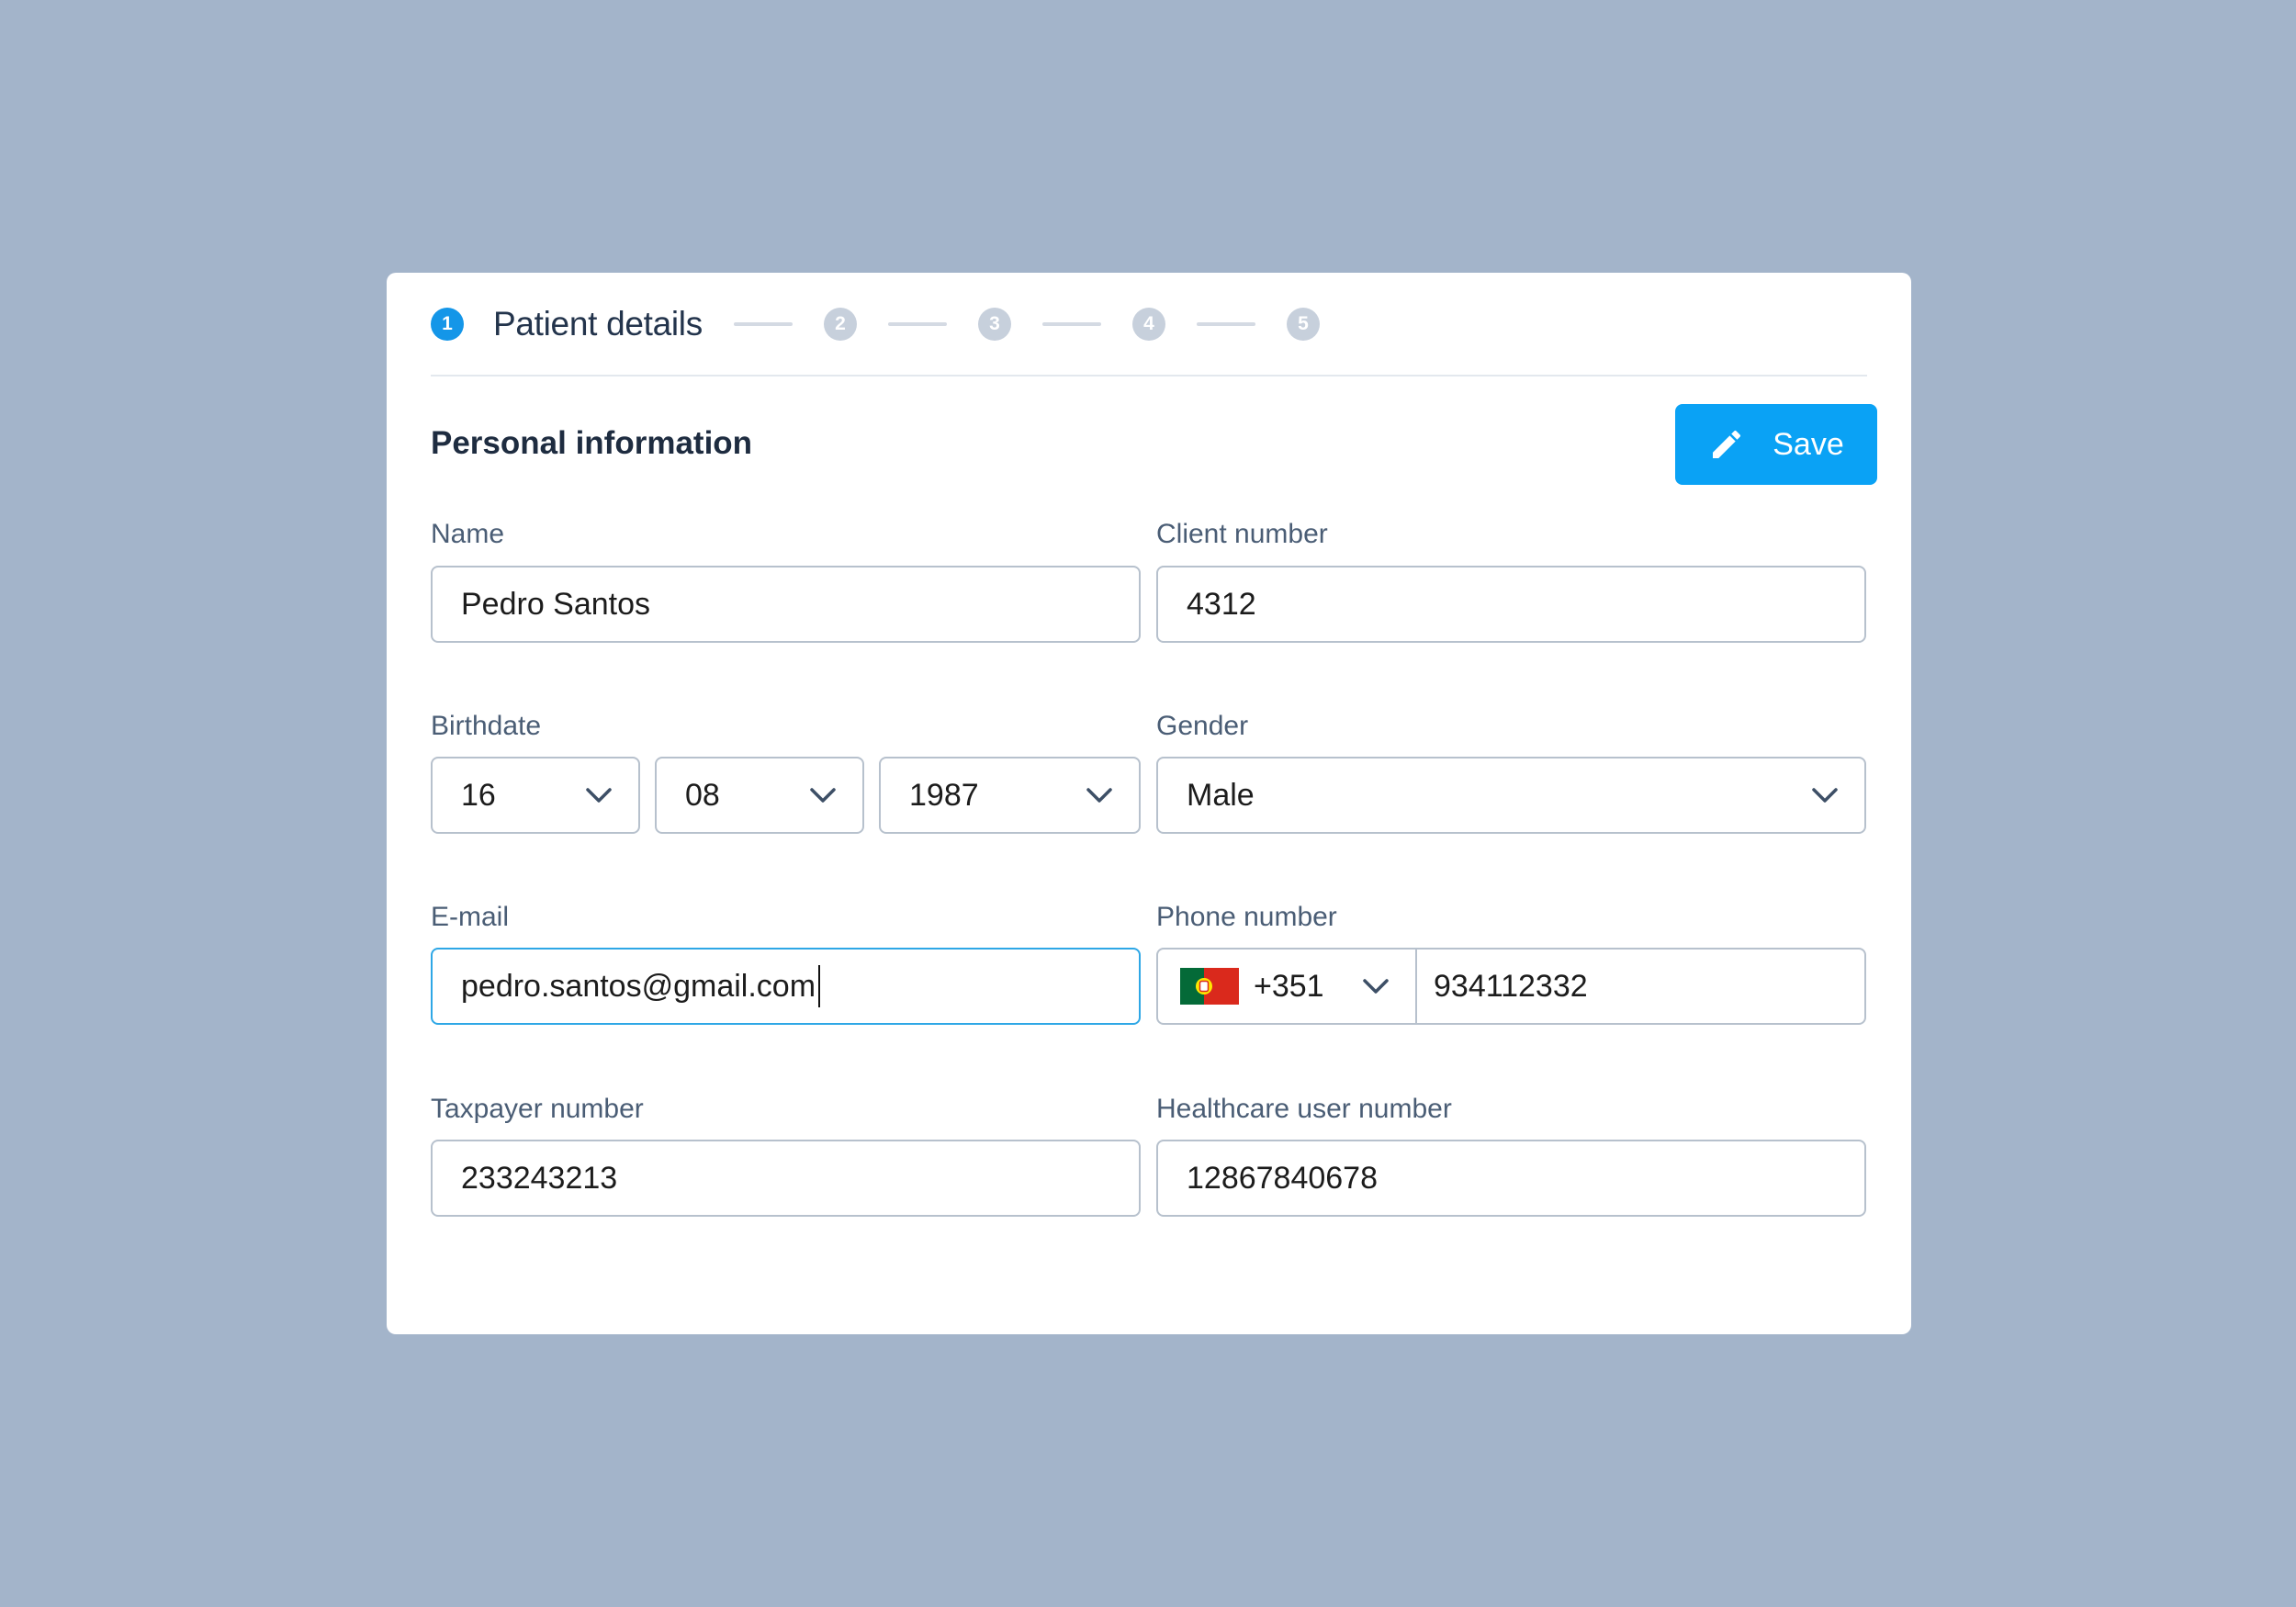 The height and width of the screenshot is (1607, 2296). What do you see at coordinates (592, 443) in the screenshot?
I see `section-title: Personal information` at bounding box center [592, 443].